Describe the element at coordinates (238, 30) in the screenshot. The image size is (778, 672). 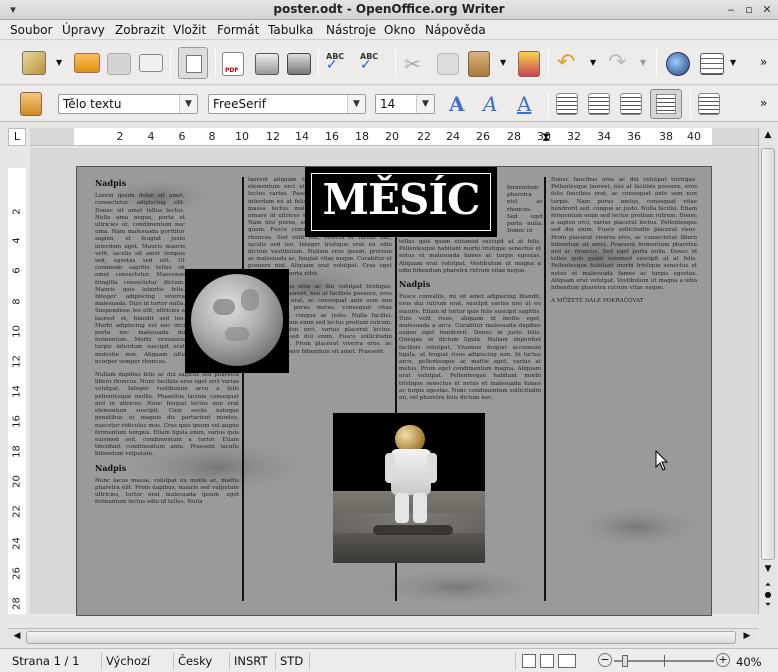
I see `menu-format: Formát` at that location.